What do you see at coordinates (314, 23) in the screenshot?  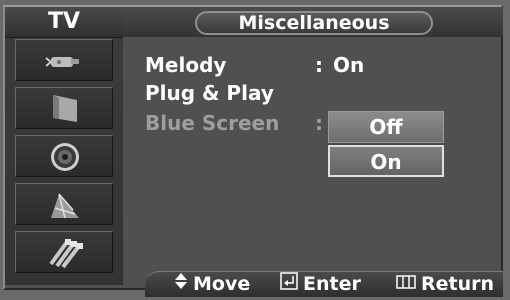 I see `page-title: Miscellaneous` at bounding box center [314, 23].